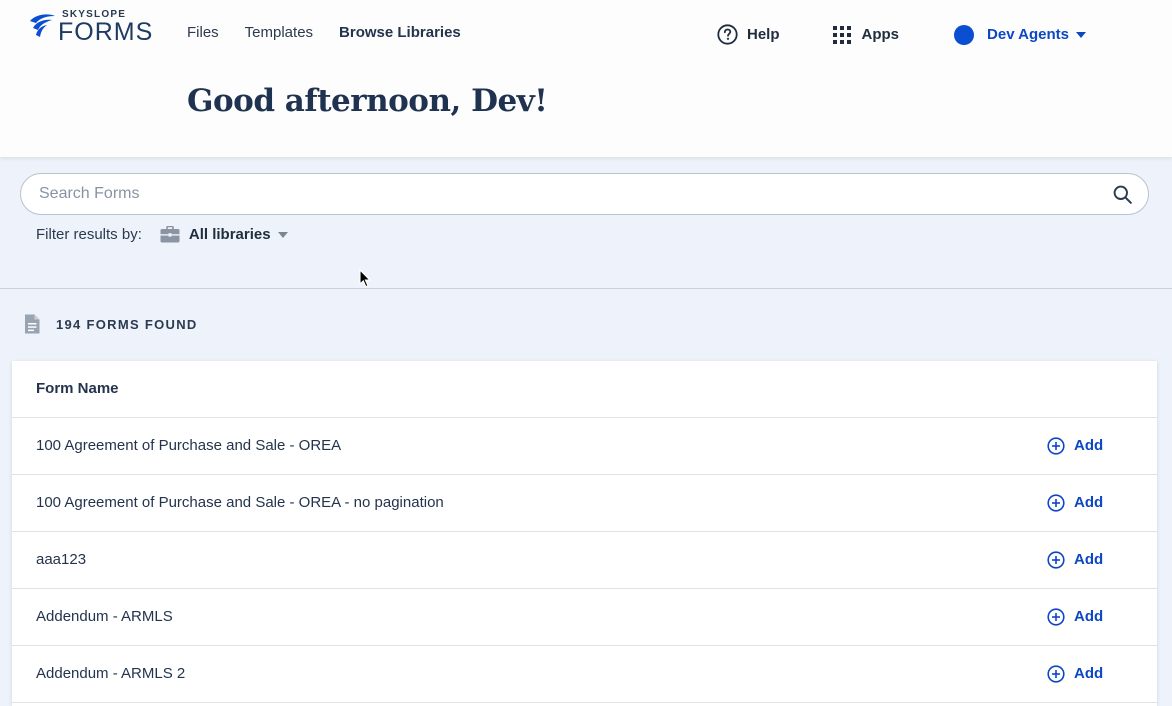 Image resolution: width=1172 pixels, height=706 pixels. Describe the element at coordinates (841, 34) in the screenshot. I see `apps-grid-icon` at that location.